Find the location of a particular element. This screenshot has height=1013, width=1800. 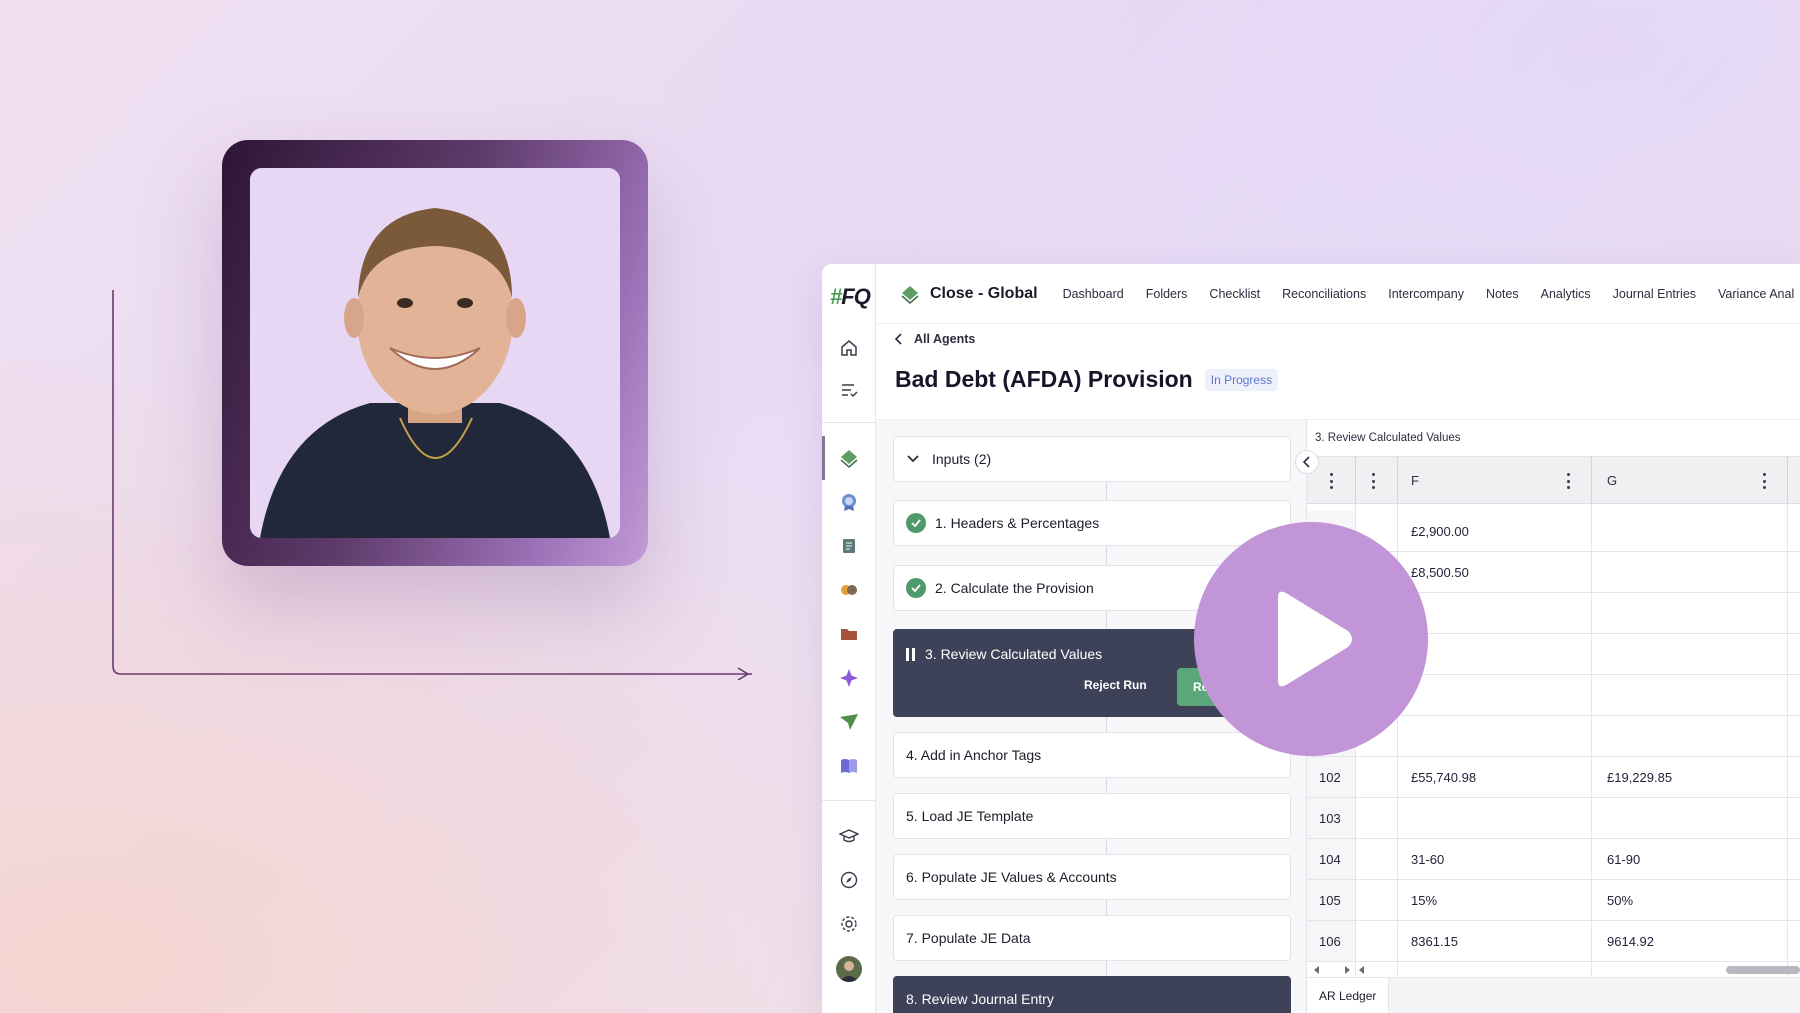

cell-g: 9614.92 is located at coordinates (1630, 941).